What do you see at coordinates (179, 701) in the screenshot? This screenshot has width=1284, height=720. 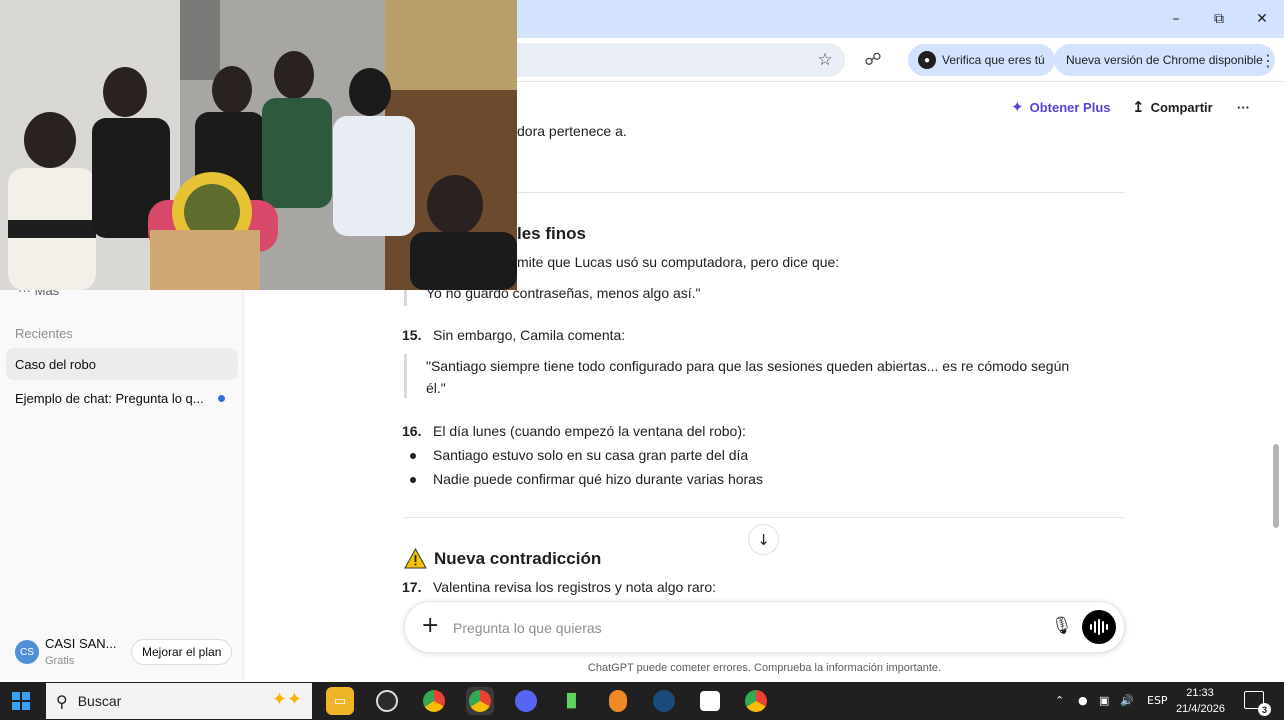 I see `taskbar-search: ⚲ Buscar ✦✦` at bounding box center [179, 701].